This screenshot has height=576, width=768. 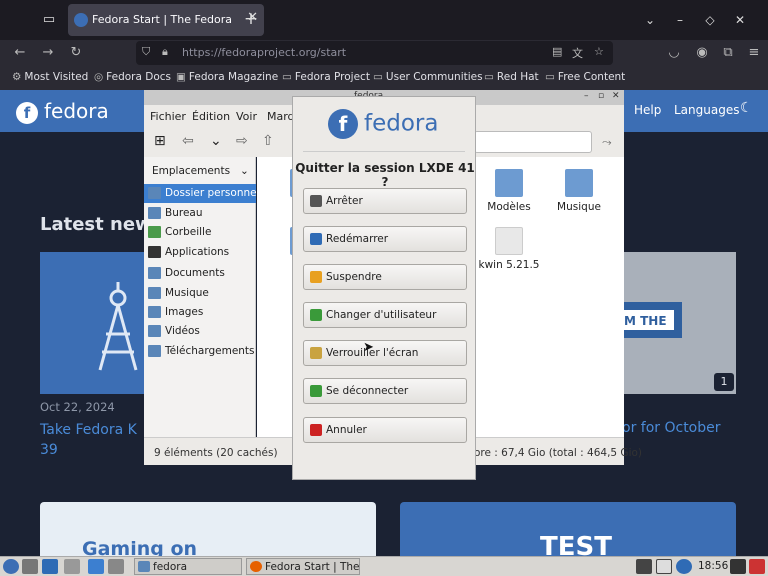 I want to click on bookmark-free-content: ▭ Free Content, so click(x=585, y=77).